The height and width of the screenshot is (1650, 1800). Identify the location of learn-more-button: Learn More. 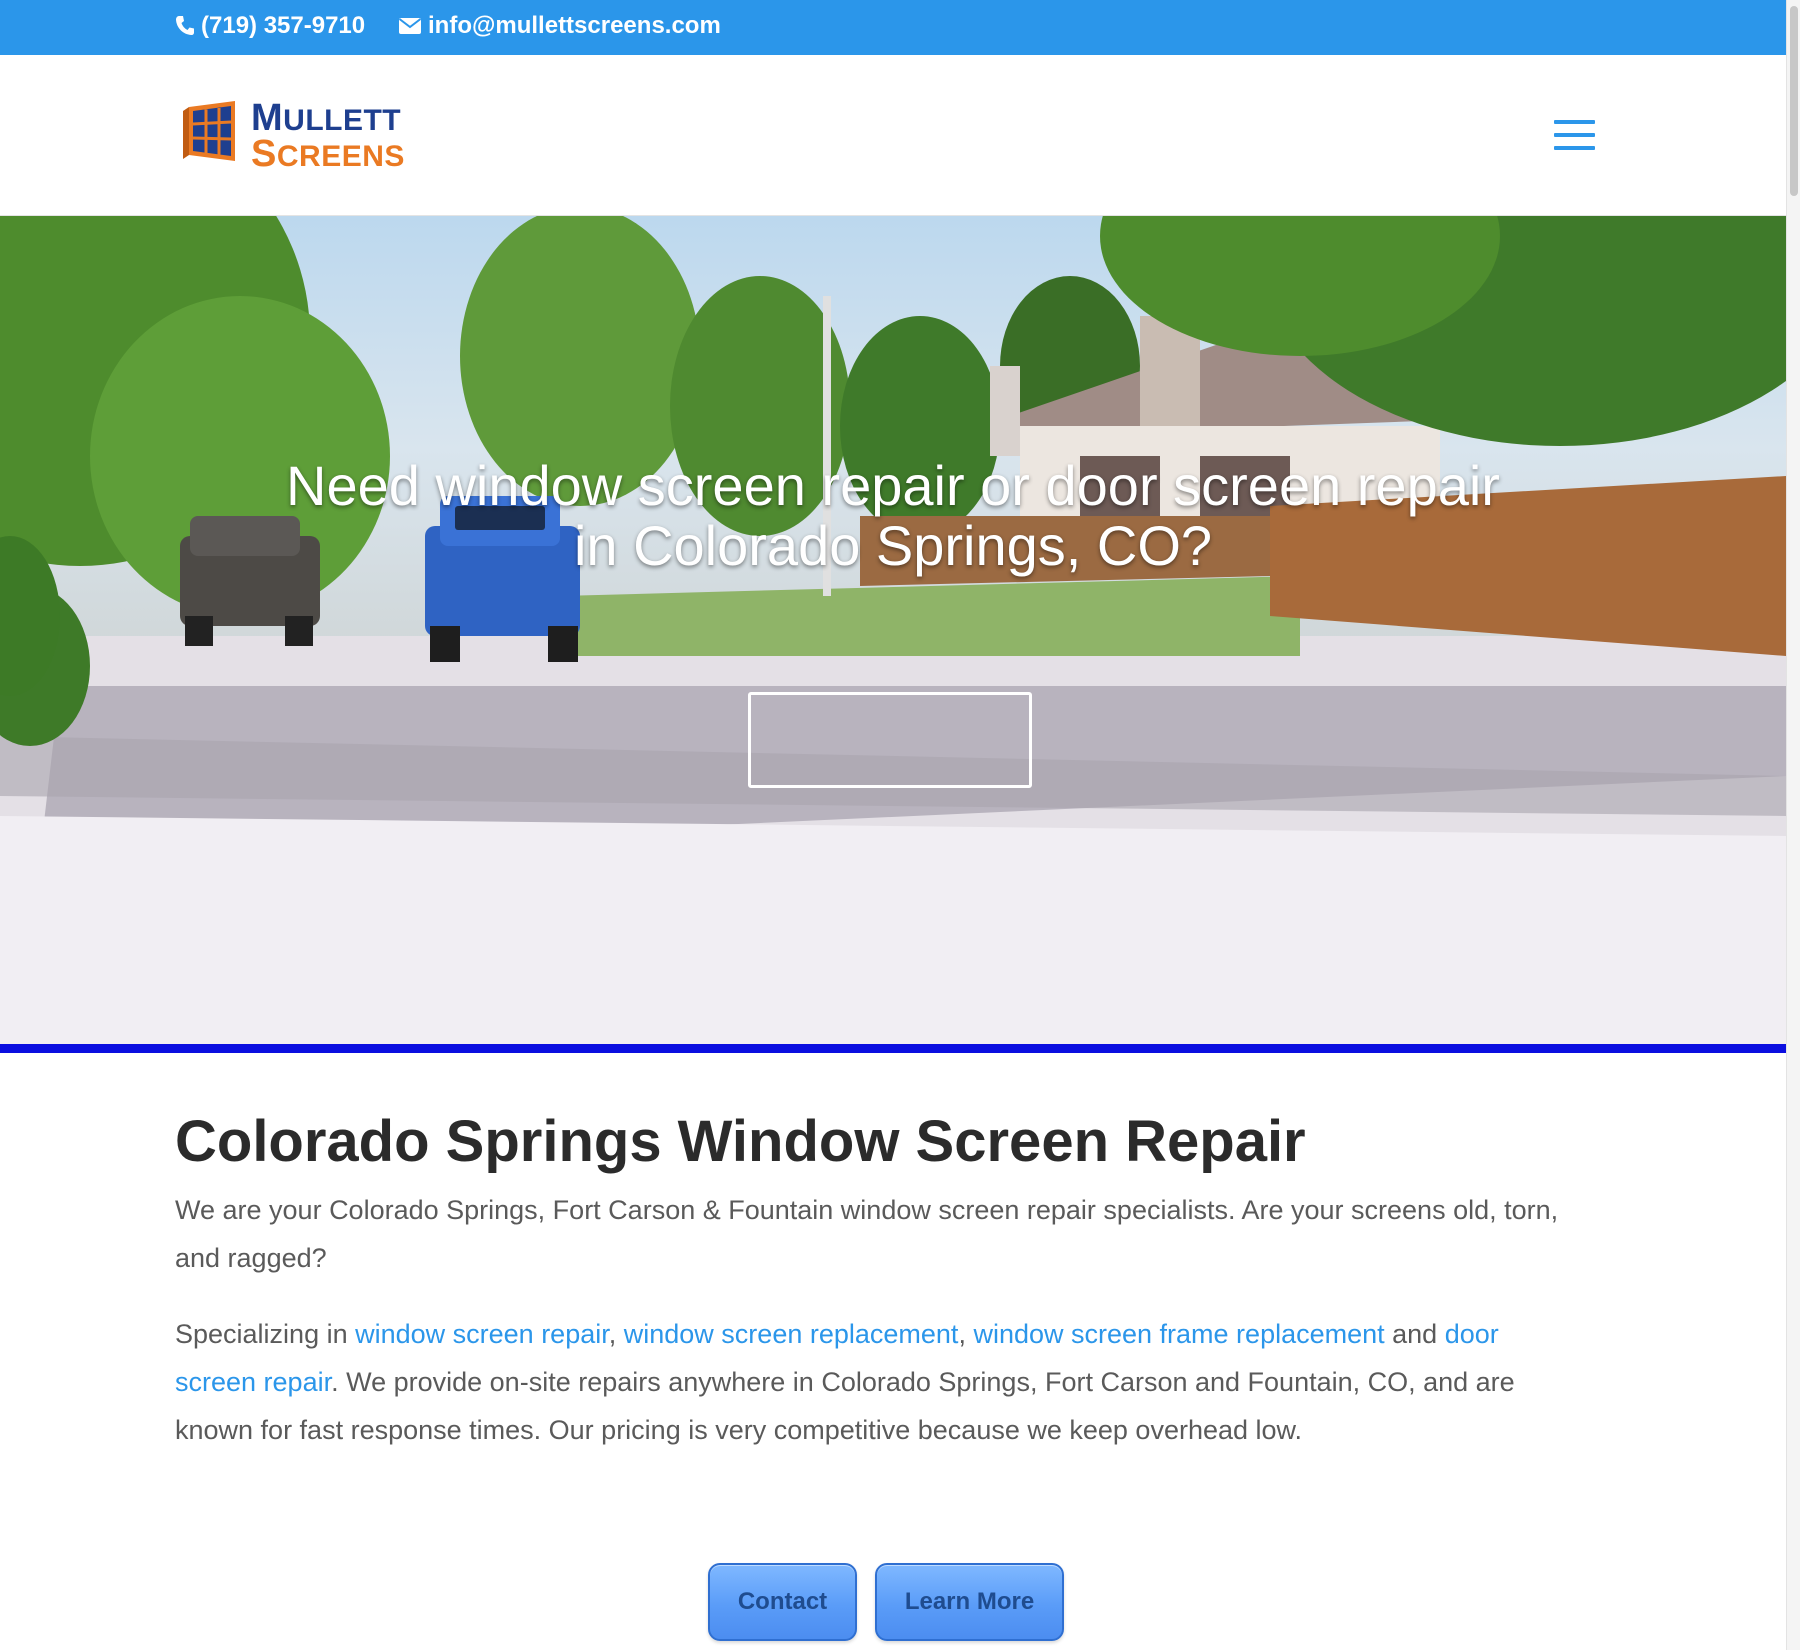
(969, 1602).